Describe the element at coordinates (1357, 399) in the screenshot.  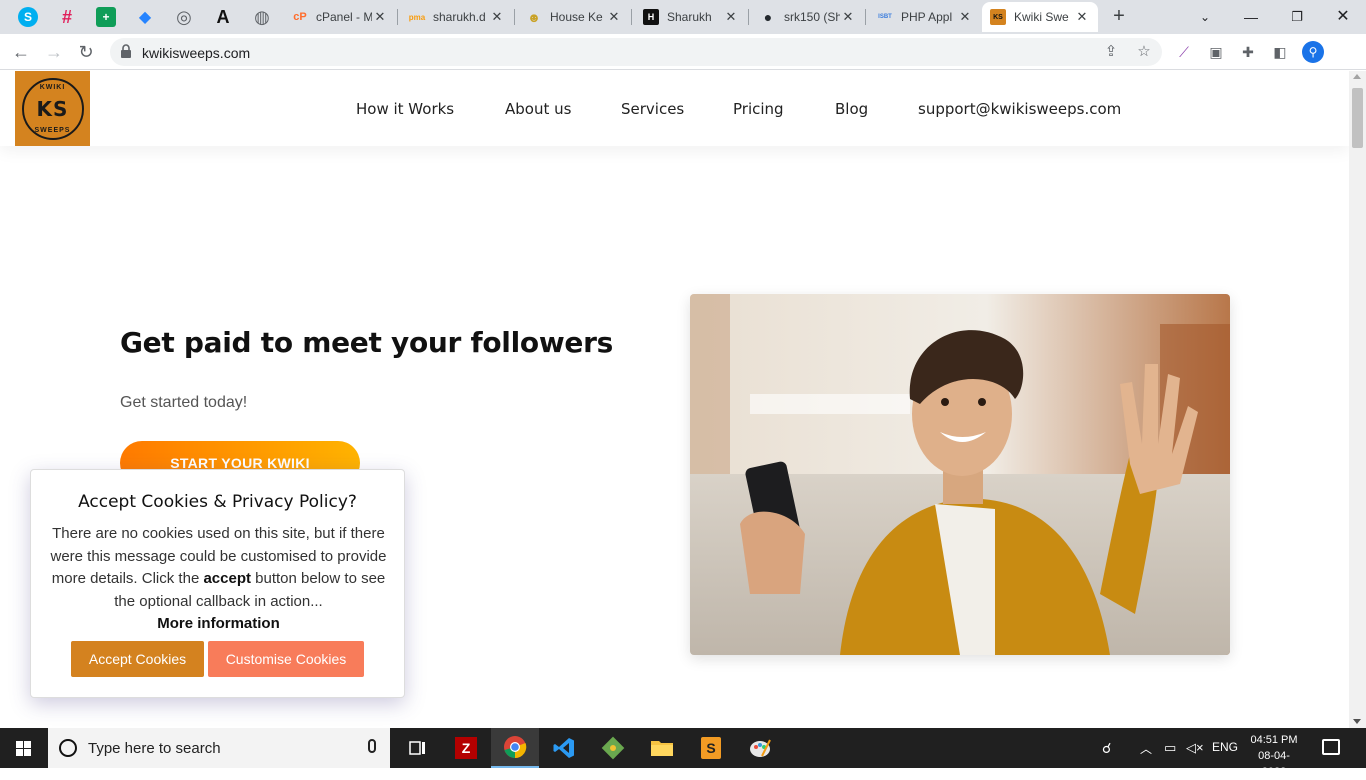
I see `page-scrollbar` at that location.